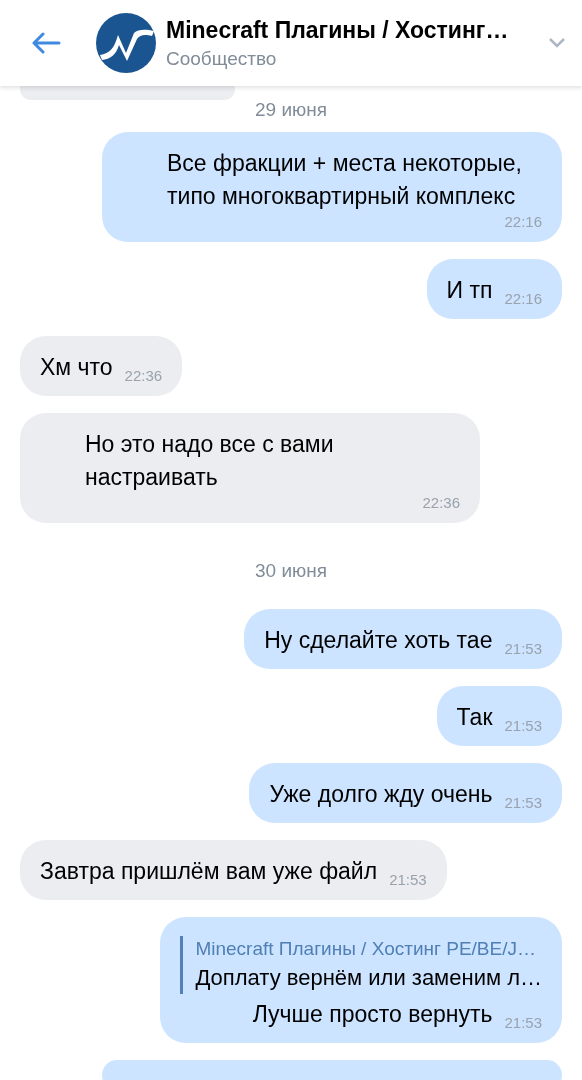  Describe the element at coordinates (378, 640) in the screenshot. I see `message-text: Ну сделайте хоть тае` at that location.